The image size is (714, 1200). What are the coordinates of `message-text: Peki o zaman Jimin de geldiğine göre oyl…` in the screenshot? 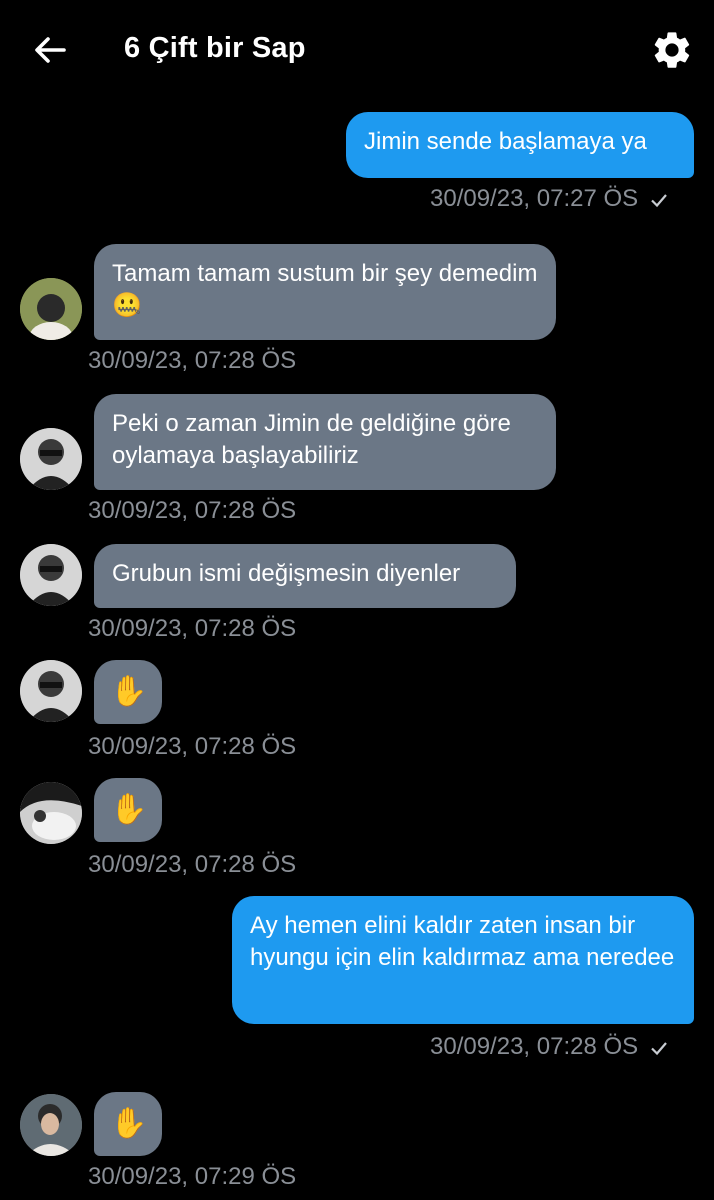 It's located at (311, 439).